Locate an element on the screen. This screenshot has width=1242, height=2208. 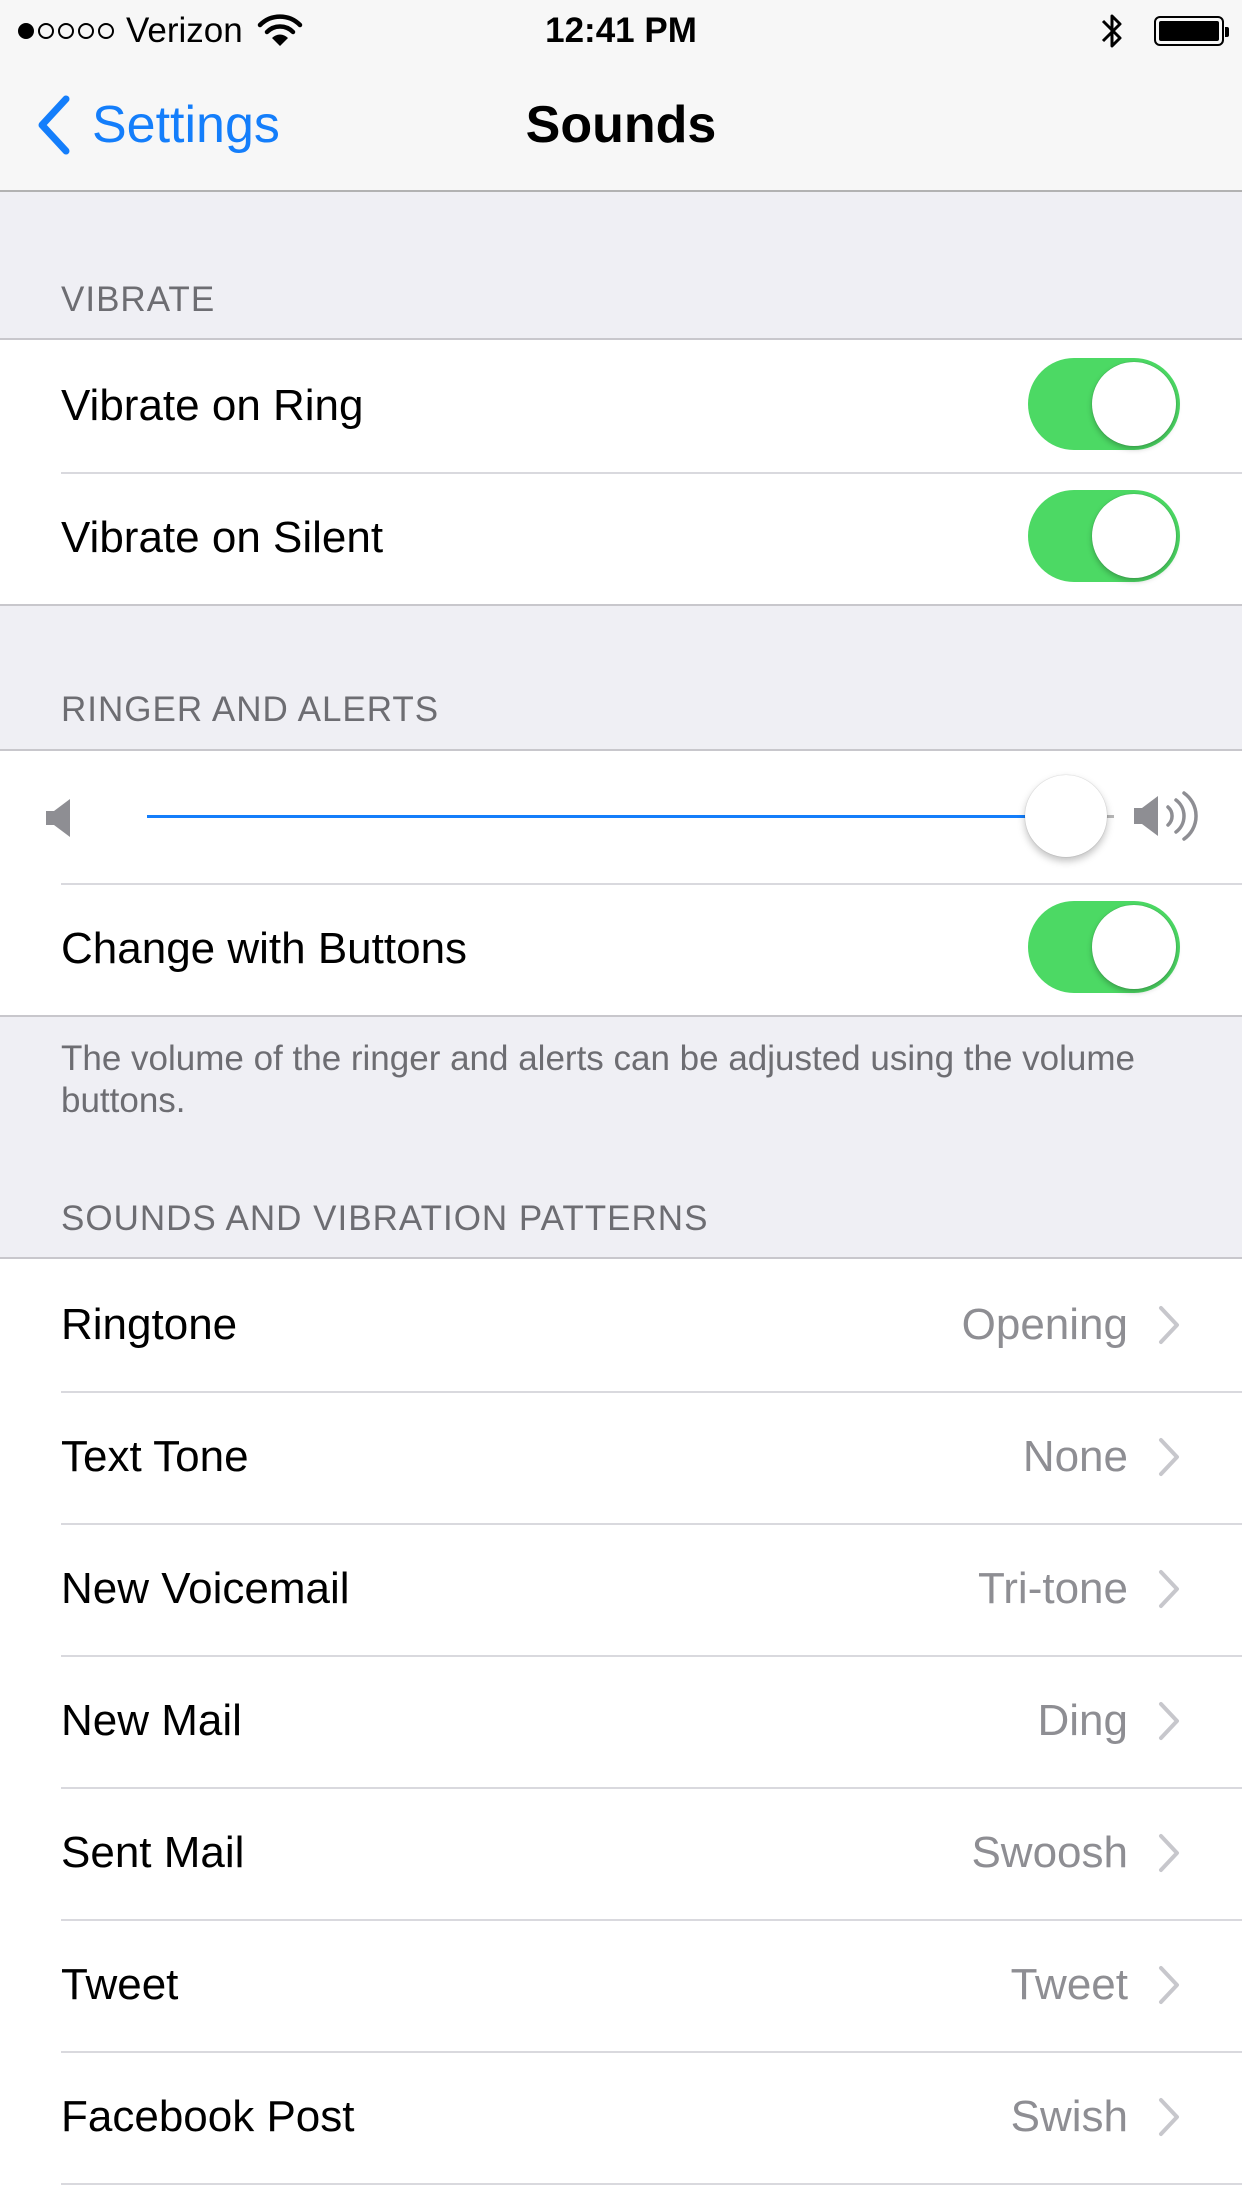
row-value: Opening is located at coordinates (1044, 1324).